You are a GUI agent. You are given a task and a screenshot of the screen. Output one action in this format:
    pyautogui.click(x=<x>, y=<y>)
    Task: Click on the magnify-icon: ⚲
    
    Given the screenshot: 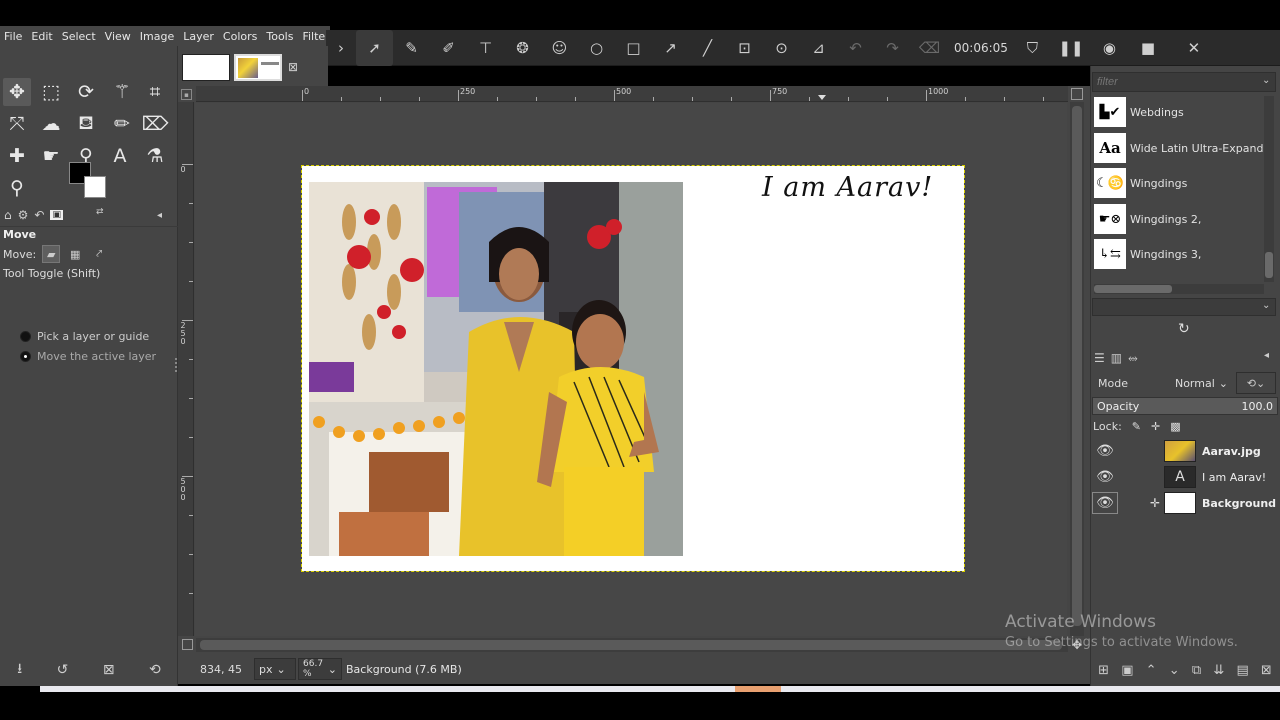 What is the action you would take?
    pyautogui.click(x=17, y=188)
    